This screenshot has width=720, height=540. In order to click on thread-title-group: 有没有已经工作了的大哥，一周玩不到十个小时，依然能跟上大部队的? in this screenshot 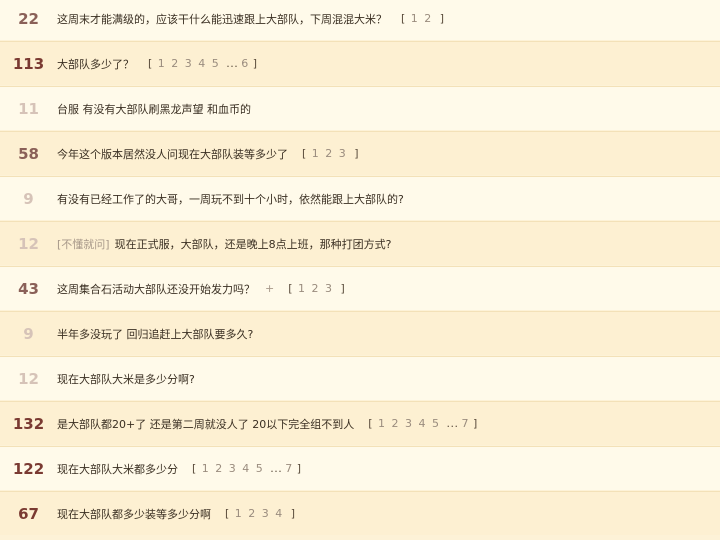, I will do `click(230, 199)`.